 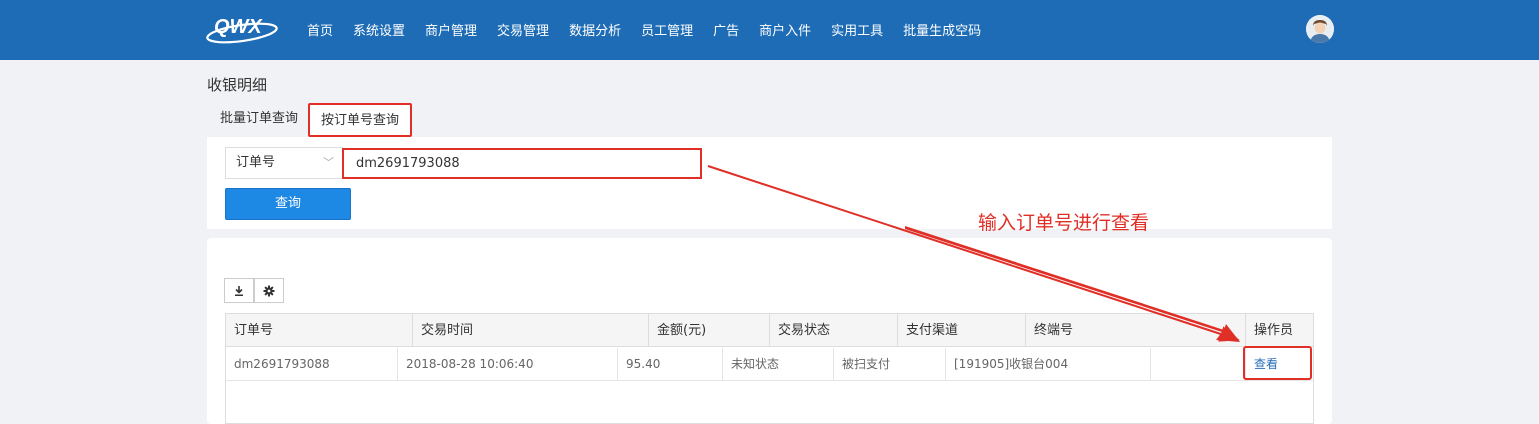 I want to click on nav-data-analysis: 数据分析, so click(x=595, y=29).